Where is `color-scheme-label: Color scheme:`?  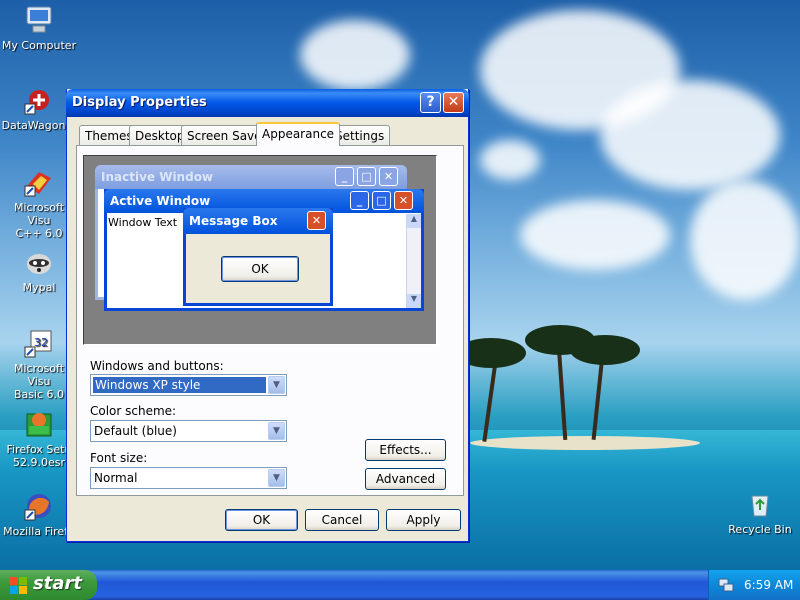
color-scheme-label: Color scheme: is located at coordinates (133, 411).